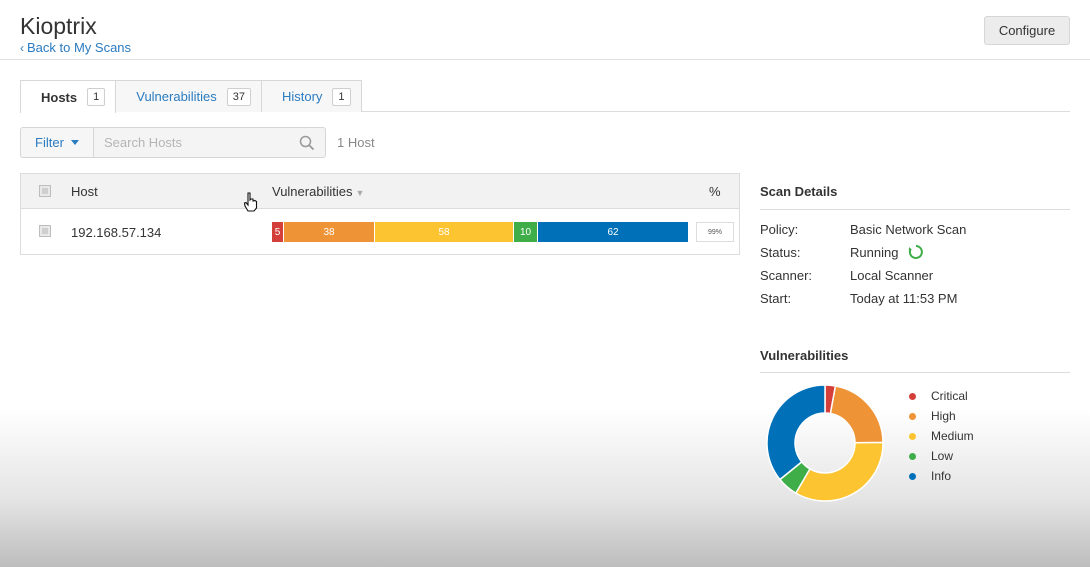 This screenshot has width=1090, height=567. I want to click on scan-details-title: Scan Details, so click(799, 191).